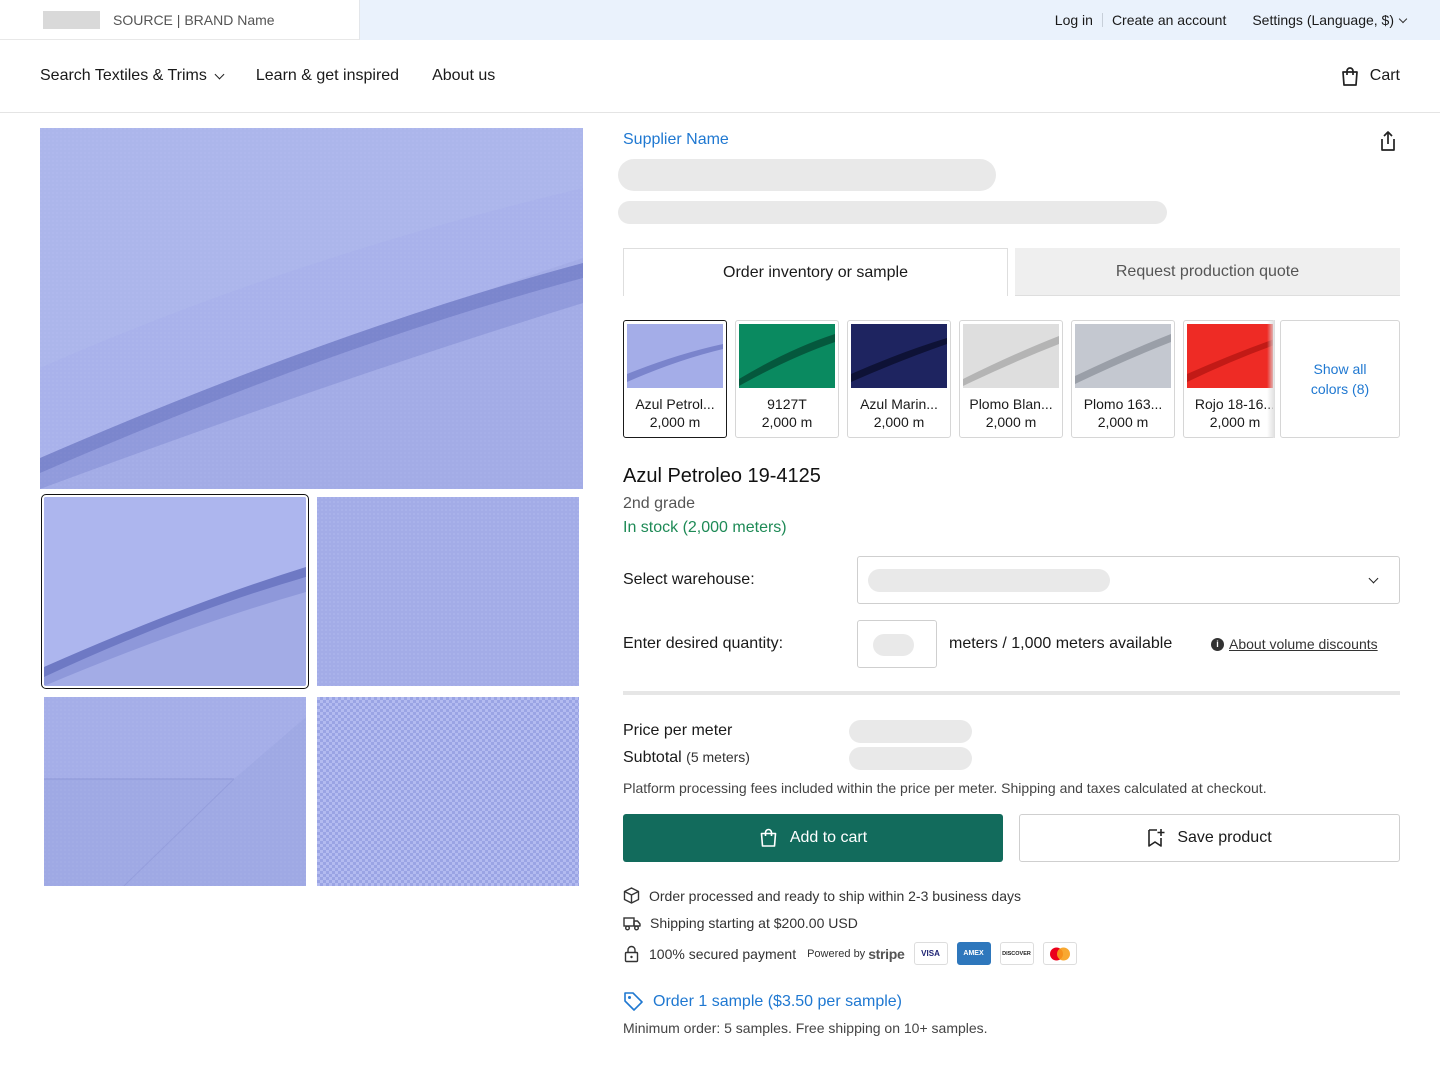 The image size is (1440, 1086). What do you see at coordinates (678, 730) in the screenshot?
I see `price-per-meter-label: Price per meter` at bounding box center [678, 730].